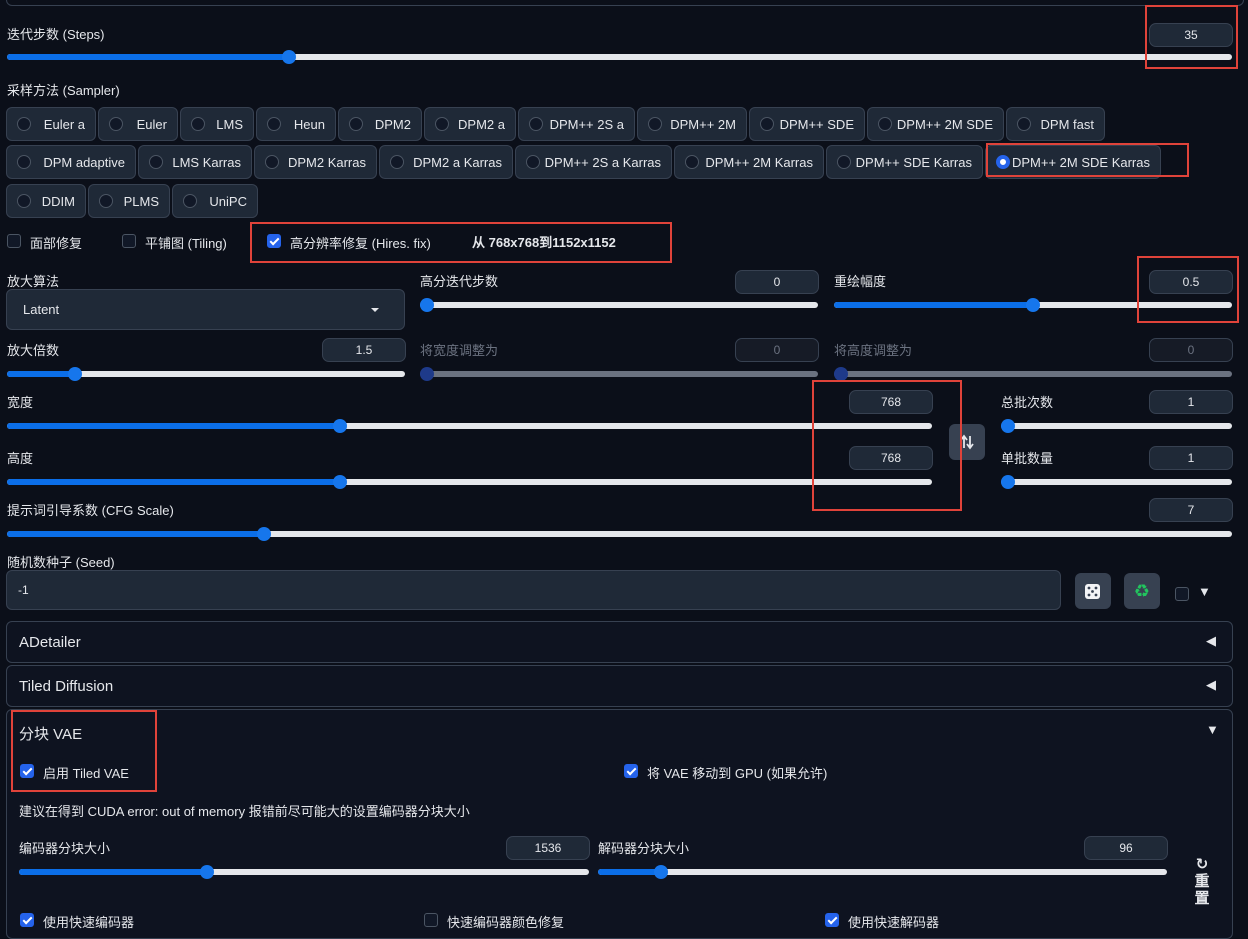  I want to click on steps-label: 迭代步数 (Steps), so click(56, 34).